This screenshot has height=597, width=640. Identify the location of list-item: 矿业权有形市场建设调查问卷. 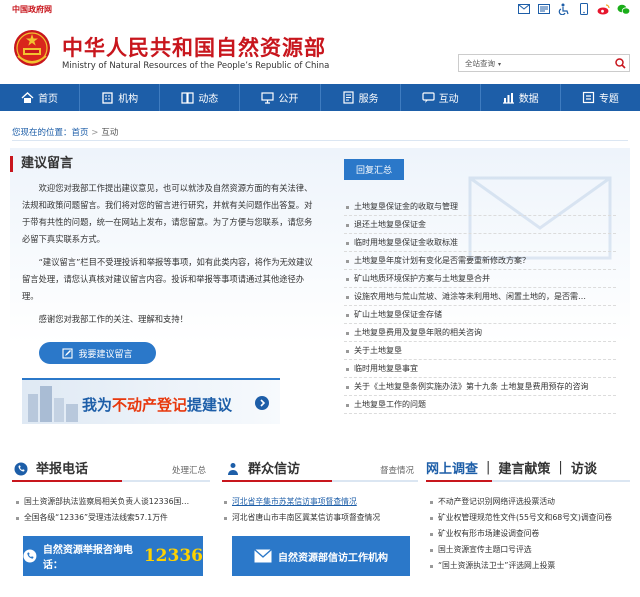
(530, 534).